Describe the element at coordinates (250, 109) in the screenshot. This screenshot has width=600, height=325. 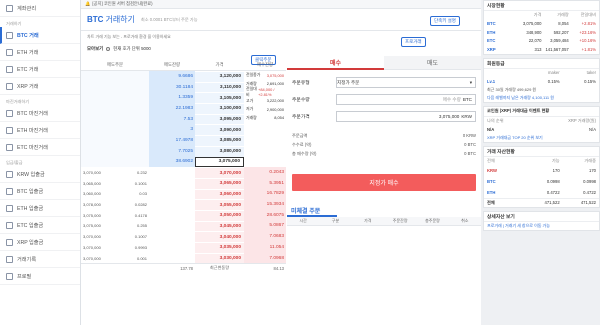
I see `info-key: 저가` at that location.